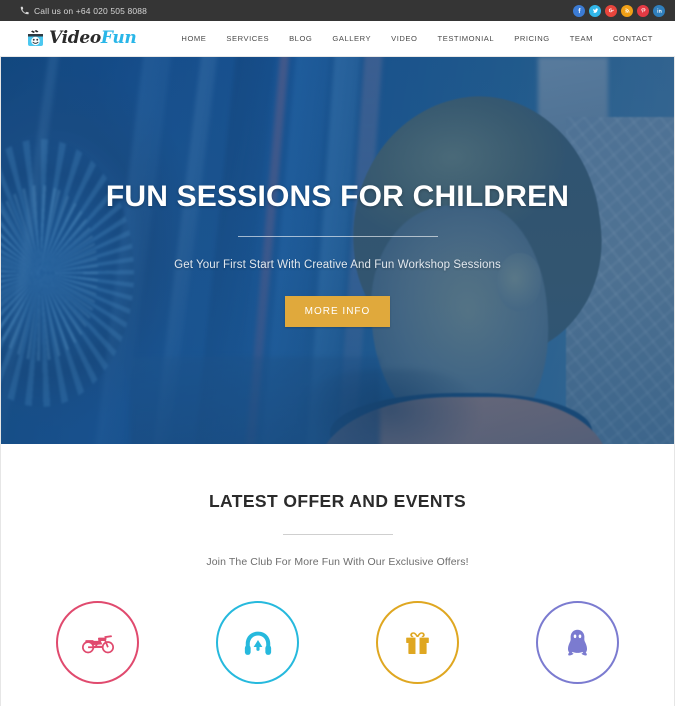 This screenshot has height=706, width=675. What do you see at coordinates (643, 10) in the screenshot?
I see `pinterest-icon` at bounding box center [643, 10].